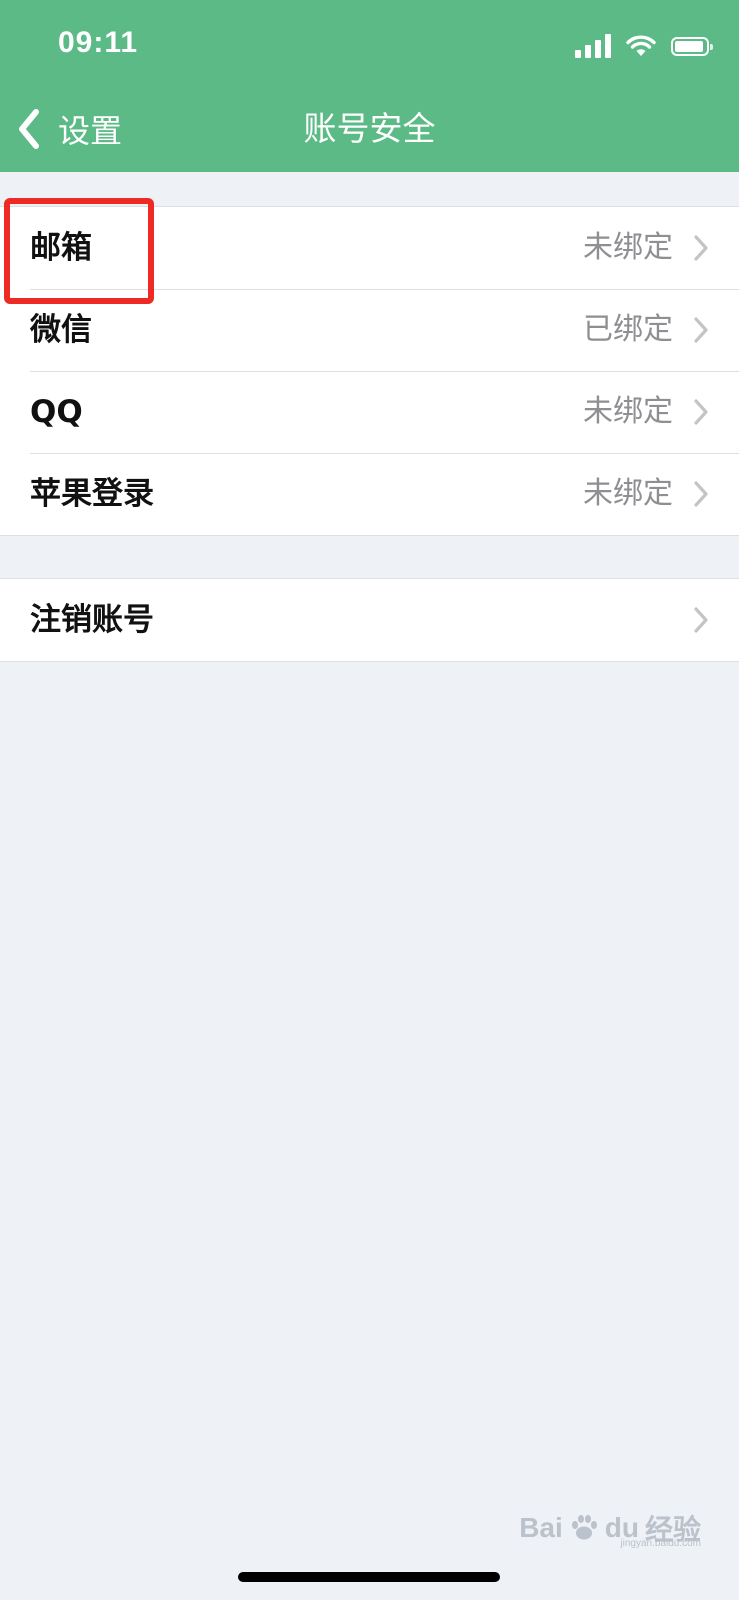  Describe the element at coordinates (593, 46) in the screenshot. I see `signal-icon` at that location.